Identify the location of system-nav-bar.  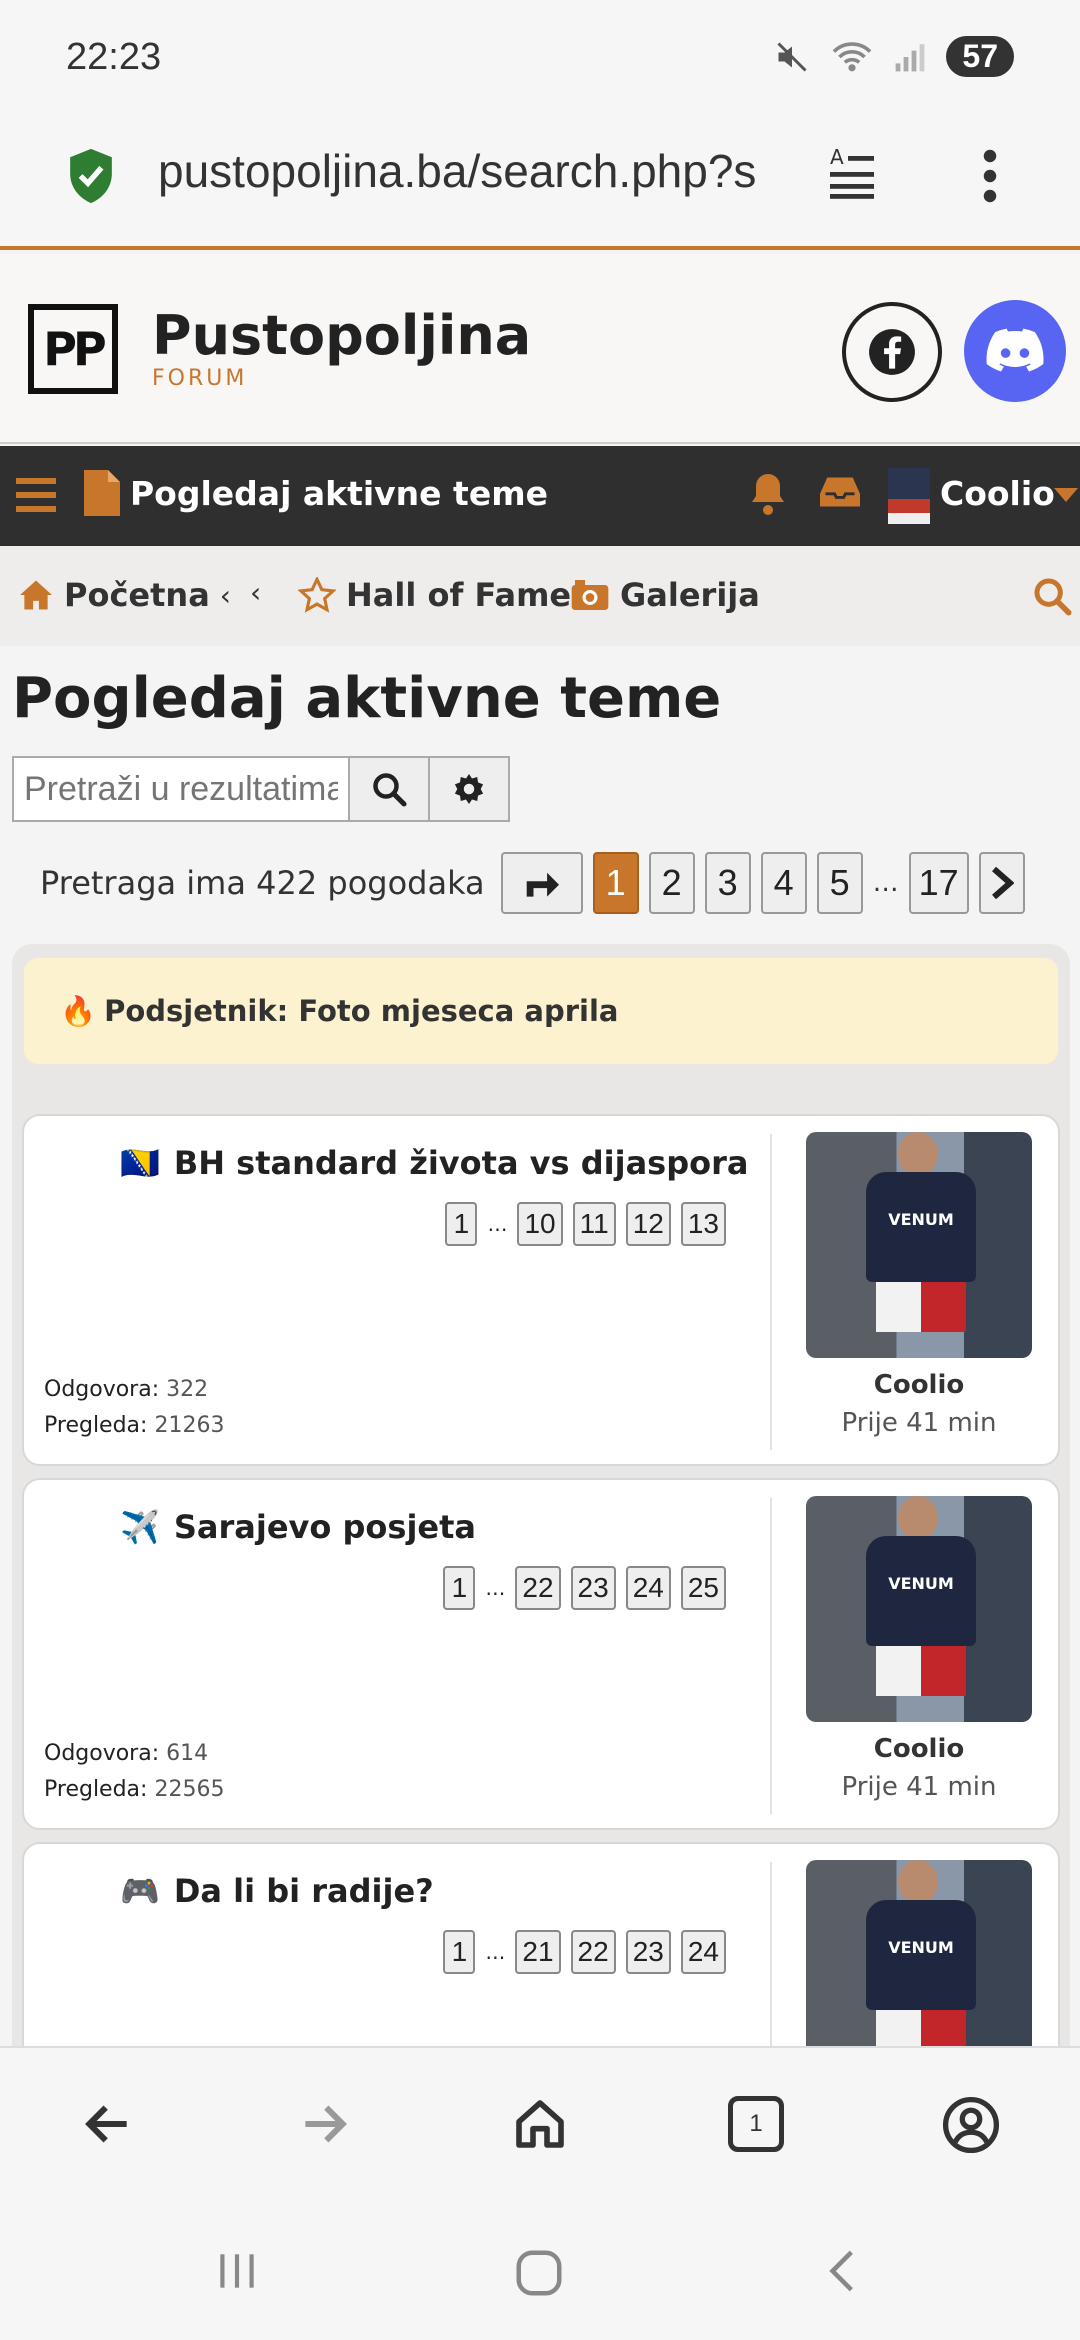
(540, 2273).